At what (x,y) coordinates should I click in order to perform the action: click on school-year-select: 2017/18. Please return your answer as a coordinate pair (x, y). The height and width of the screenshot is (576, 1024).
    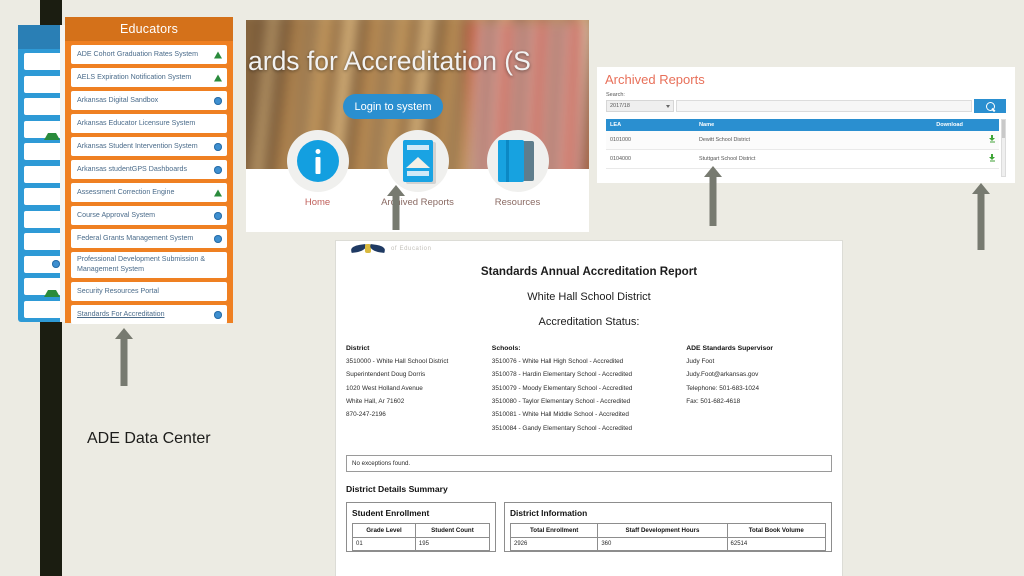
    Looking at the image, I should click on (640, 106).